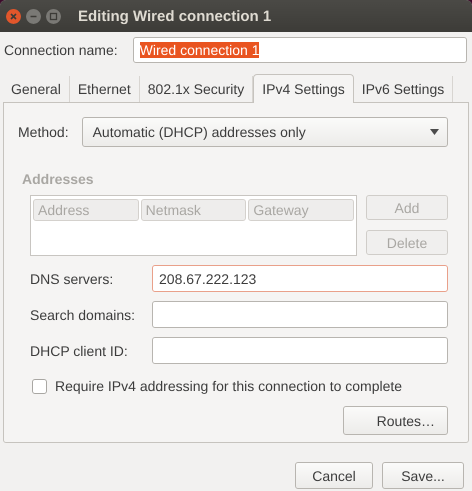 Image resolution: width=472 pixels, height=491 pixels. I want to click on minimize-icon, so click(33, 16).